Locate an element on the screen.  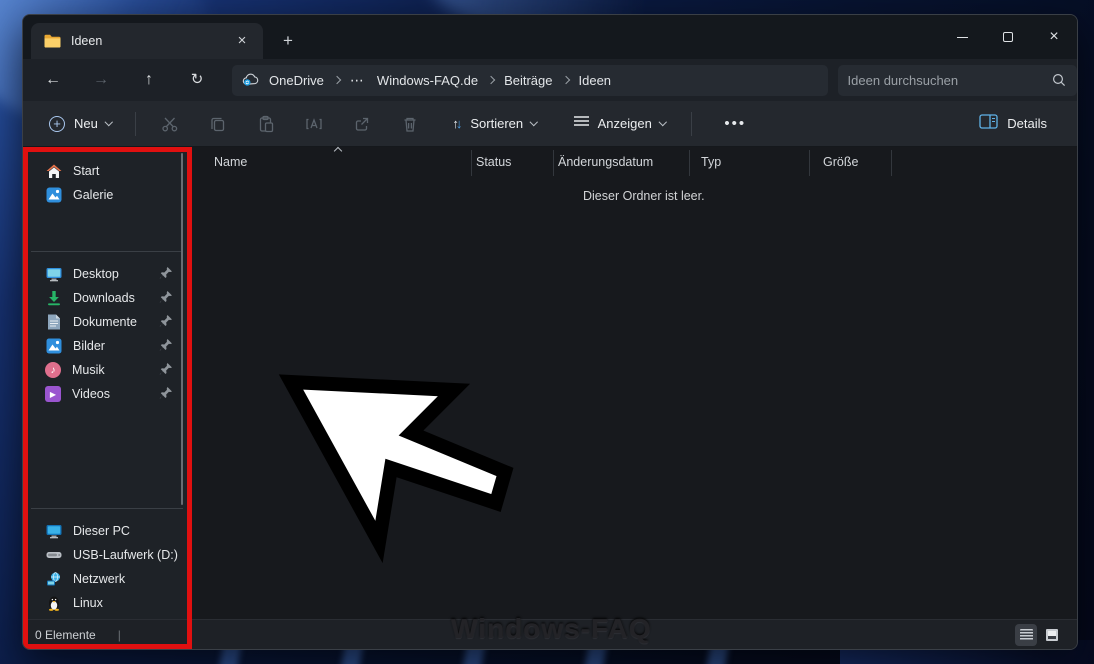
sidebar-item-musik: ♪ Musik is located at coordinates (107, 370).